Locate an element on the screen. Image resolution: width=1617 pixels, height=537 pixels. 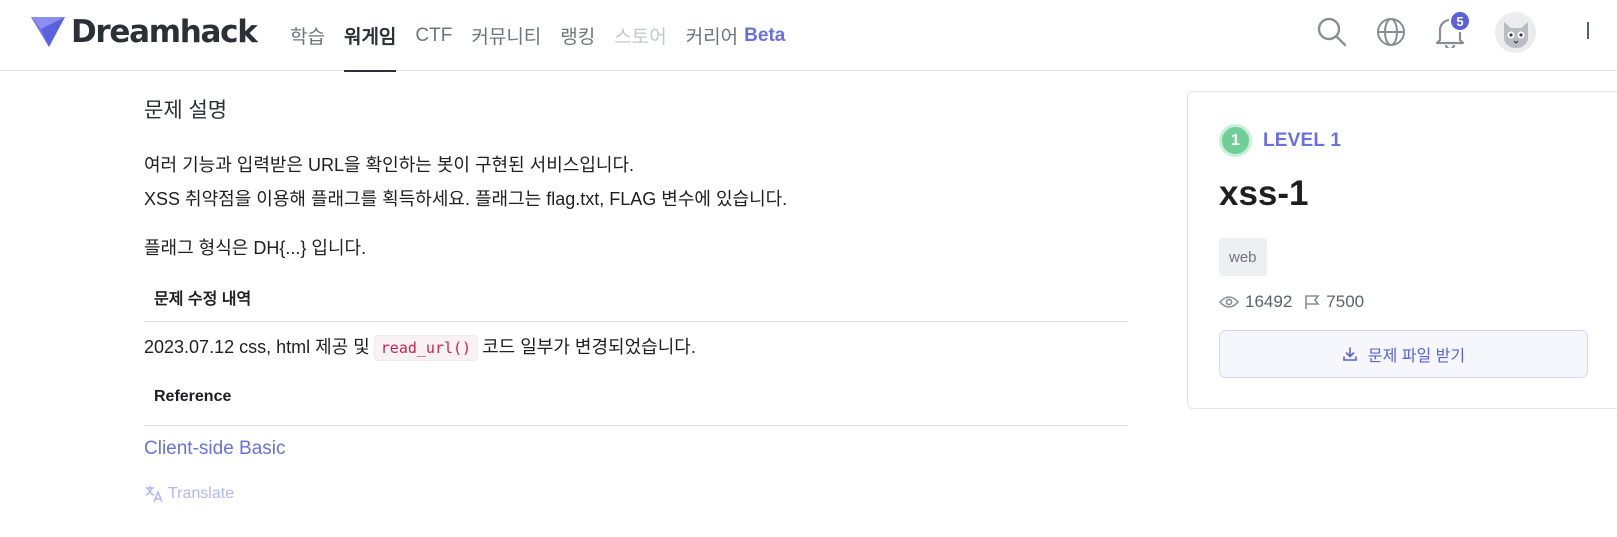
views-stat: 16492 is located at coordinates (1255, 302).